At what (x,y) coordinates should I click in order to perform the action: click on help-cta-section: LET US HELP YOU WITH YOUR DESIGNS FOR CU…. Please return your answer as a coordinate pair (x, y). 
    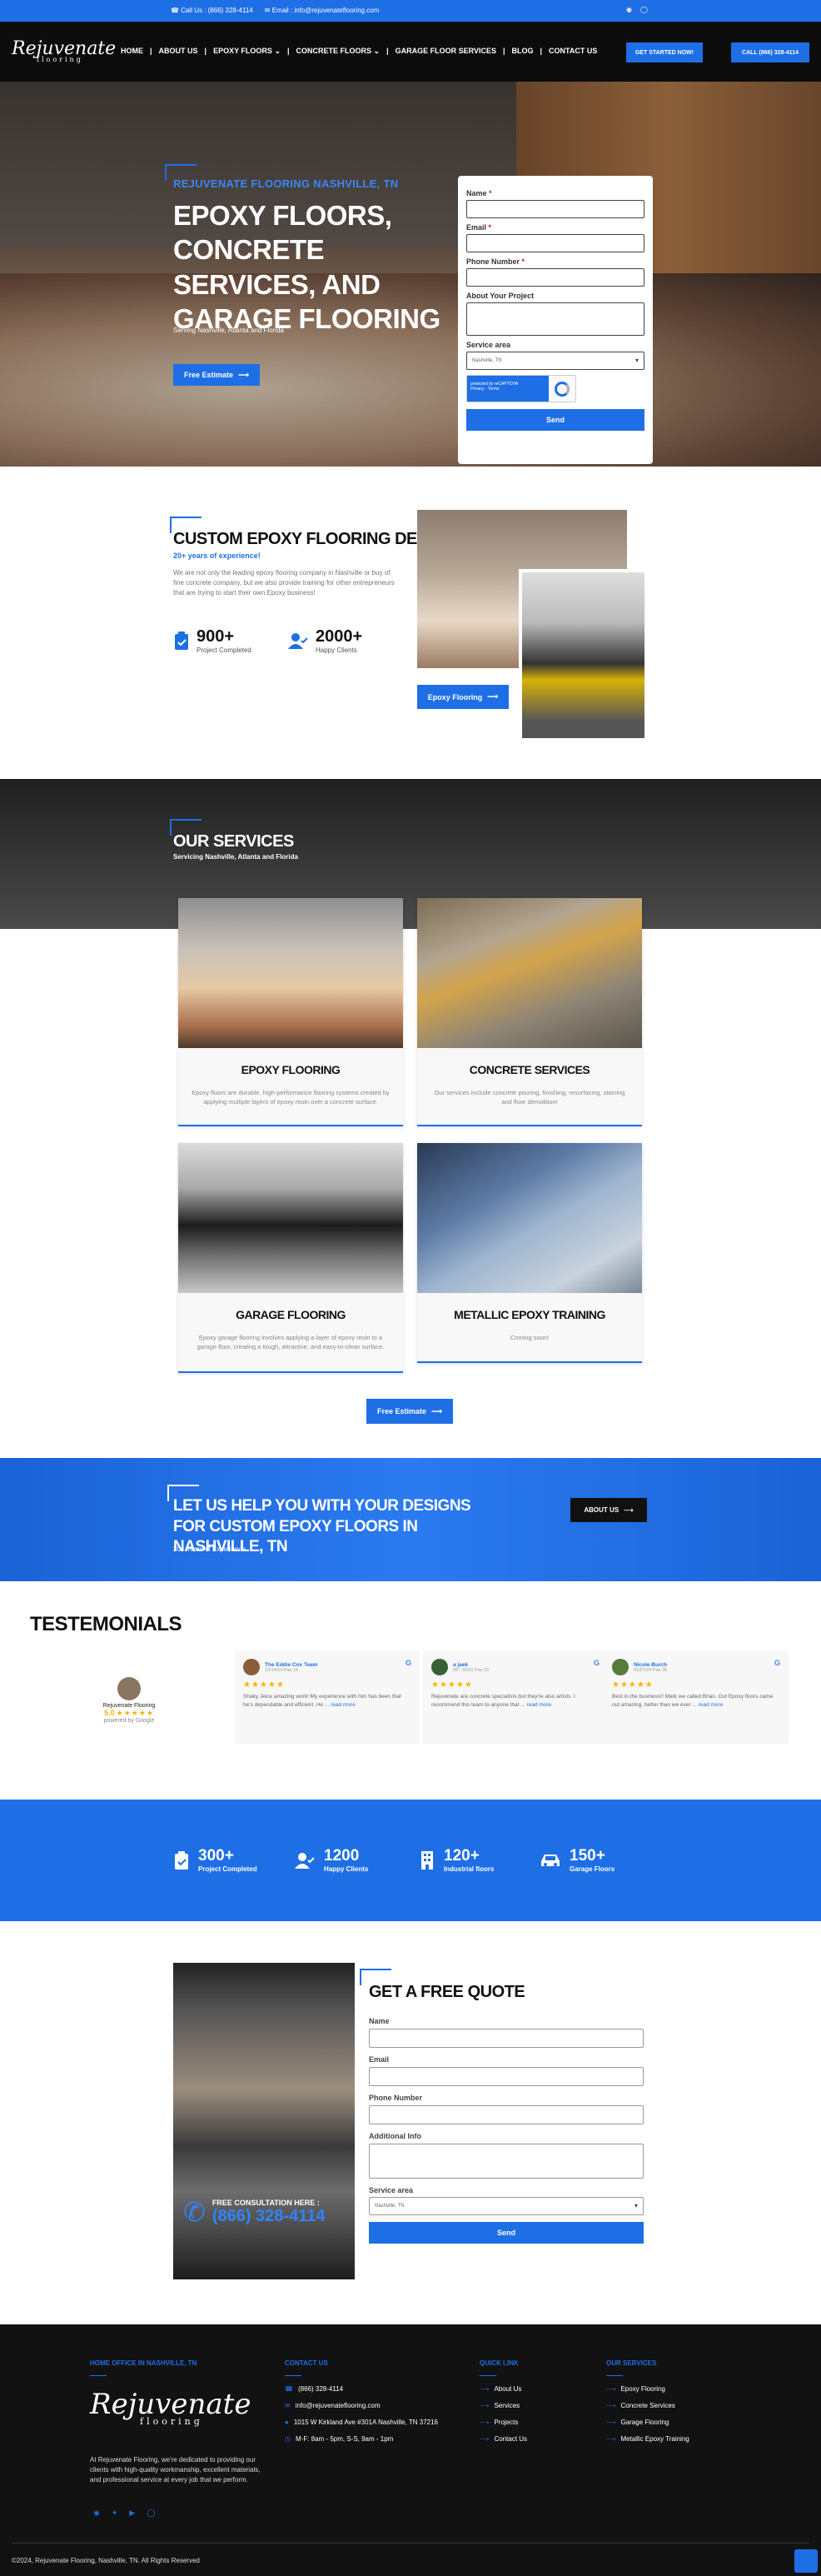
    Looking at the image, I should click on (410, 1519).